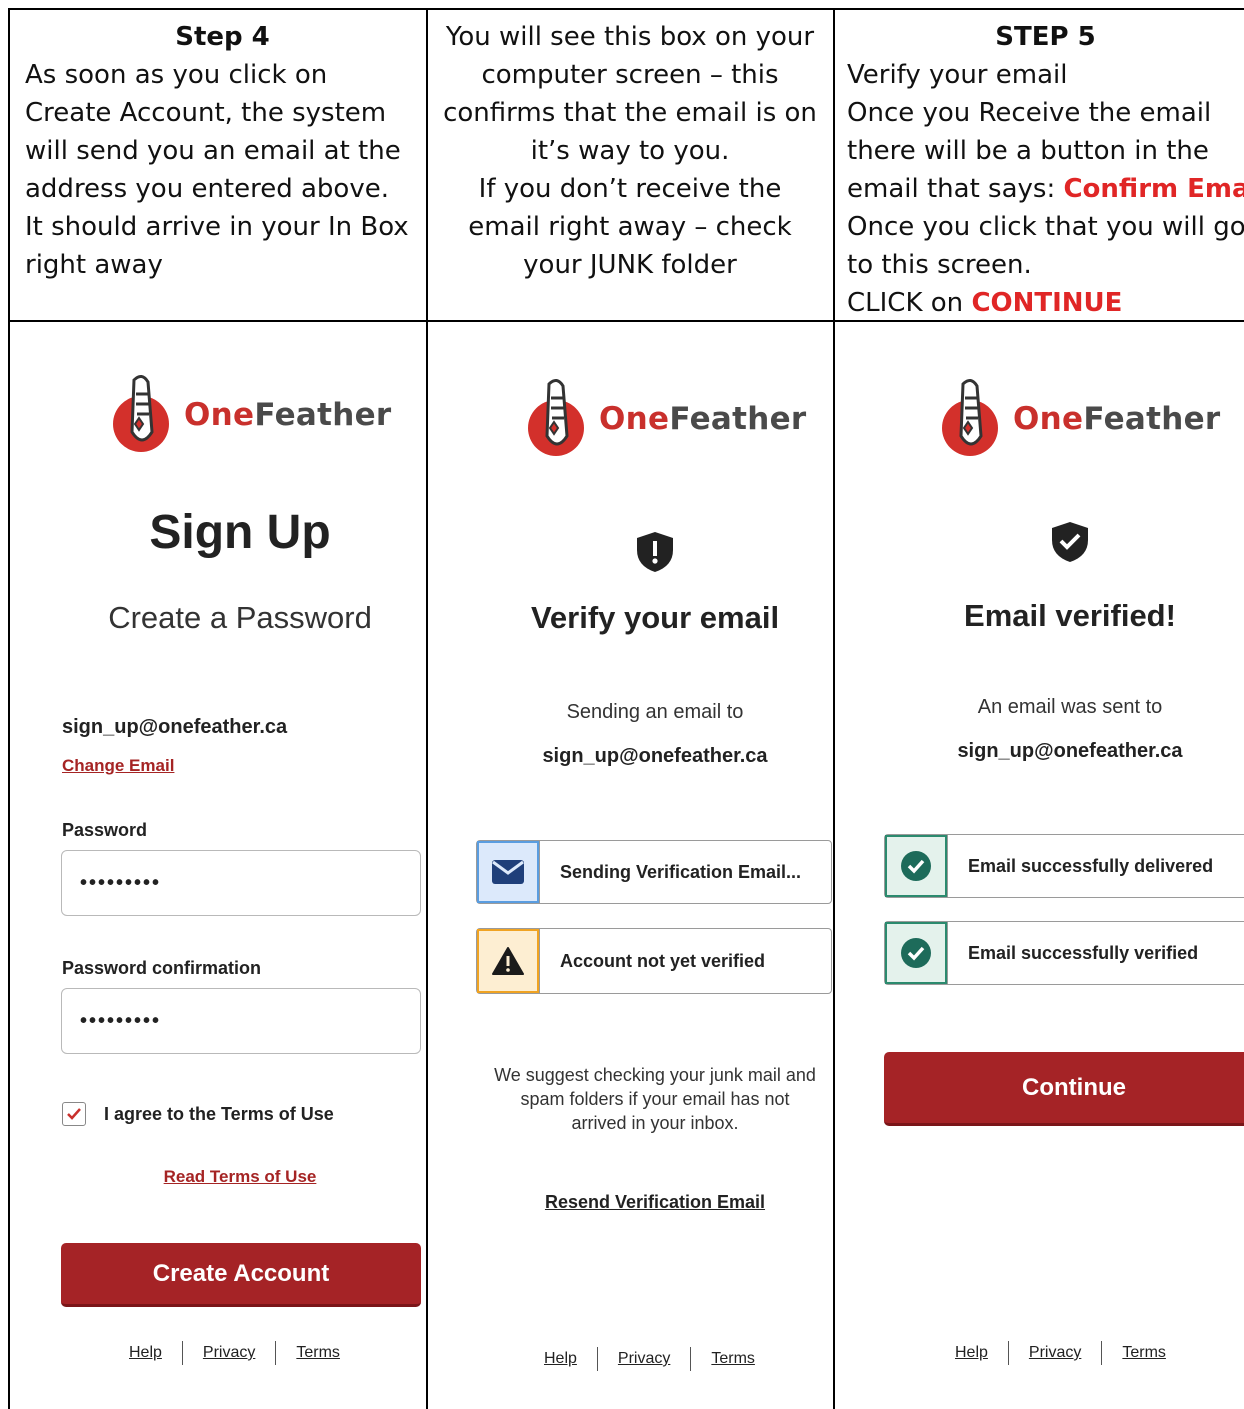 The width and height of the screenshot is (1244, 1409). I want to click on signup-email: sign_up@onefeather.ca, so click(175, 727).